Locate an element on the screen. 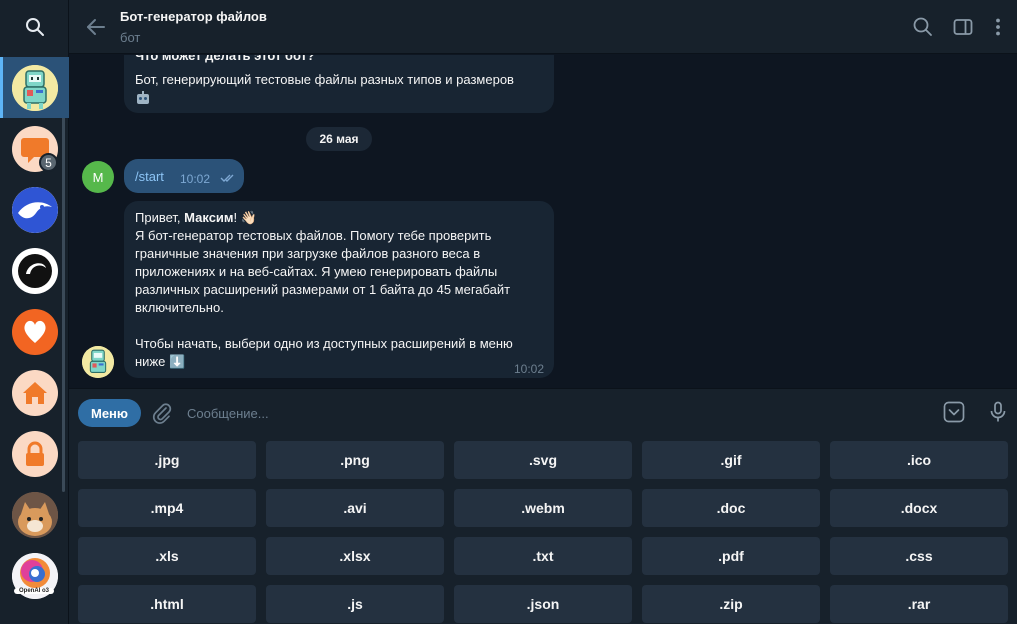 The width and height of the screenshot is (1017, 624). more-vertical-icon is located at coordinates (998, 27).